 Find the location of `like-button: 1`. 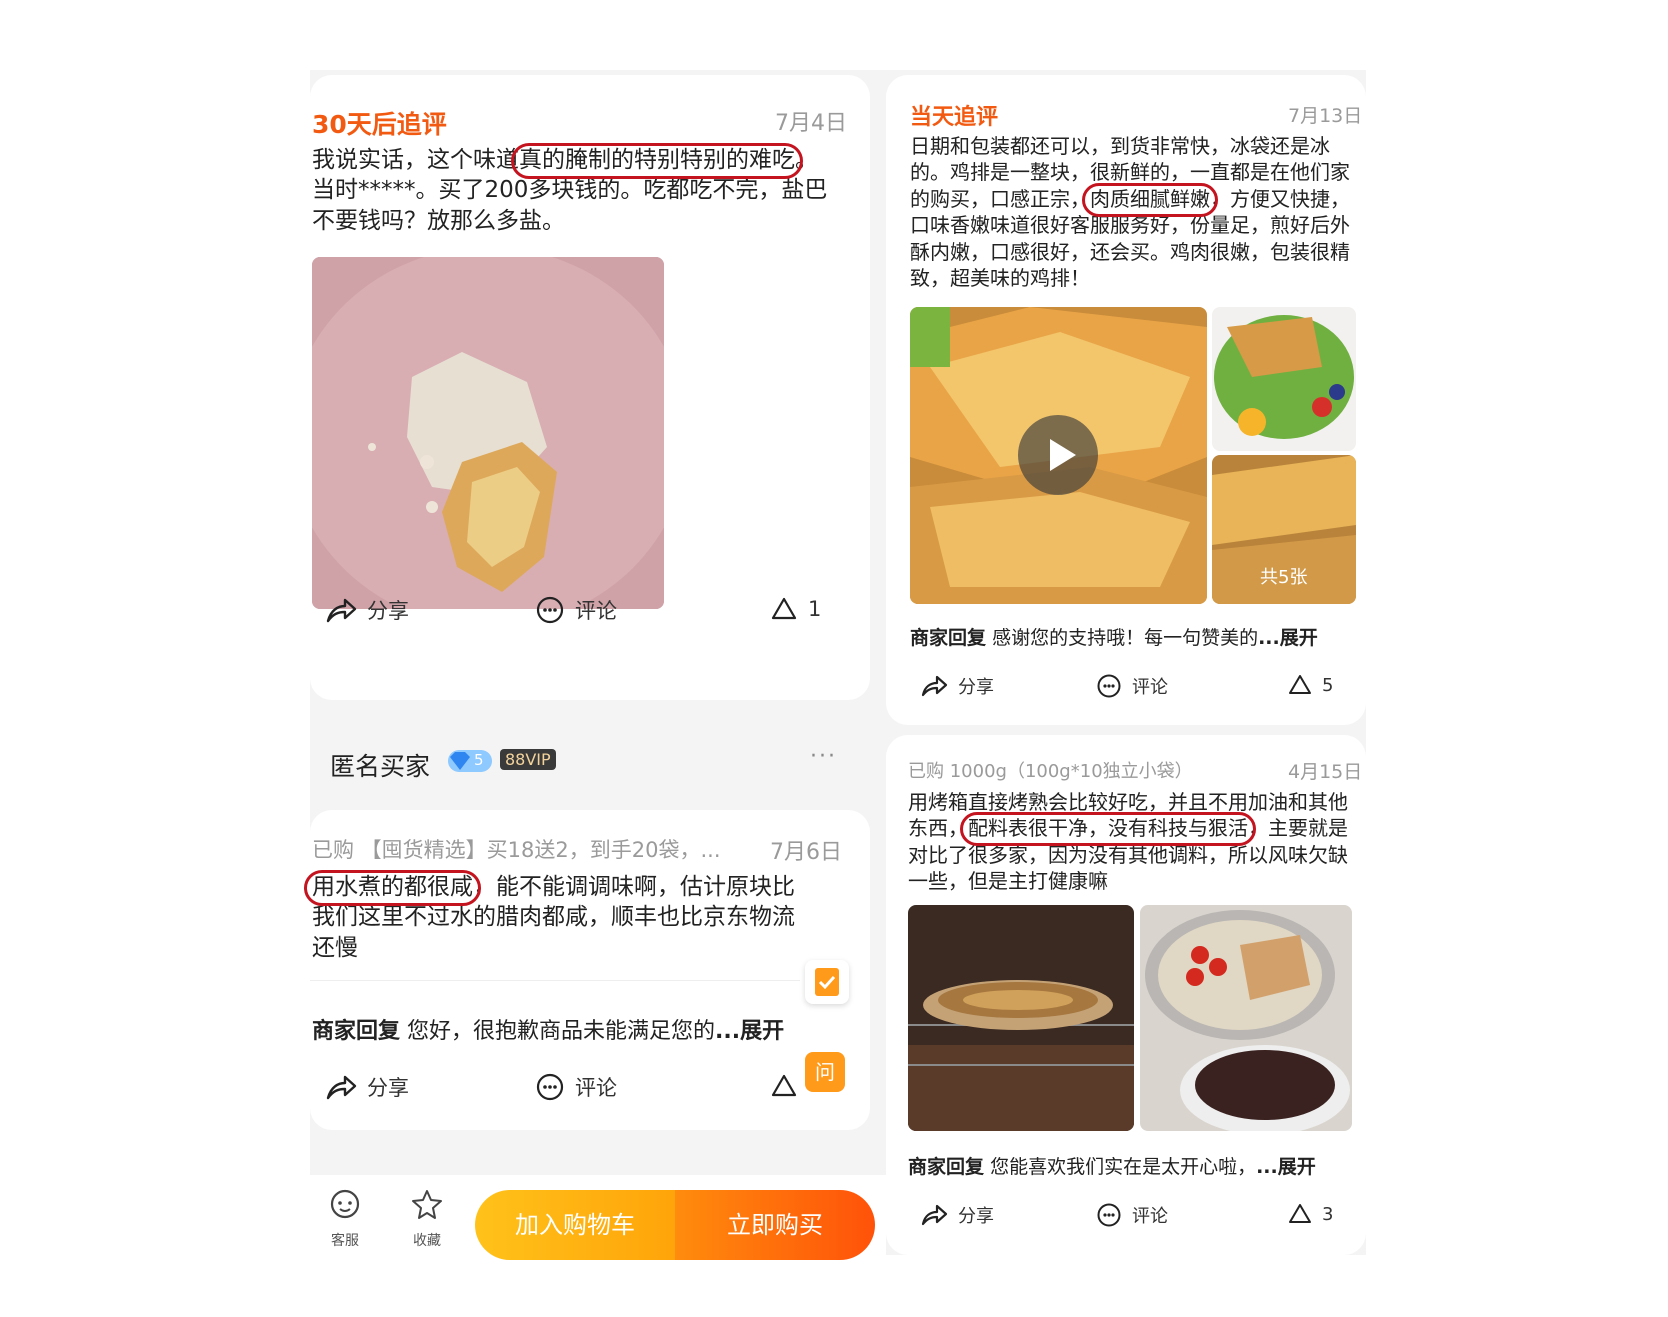

like-button: 1 is located at coordinates (795, 609).